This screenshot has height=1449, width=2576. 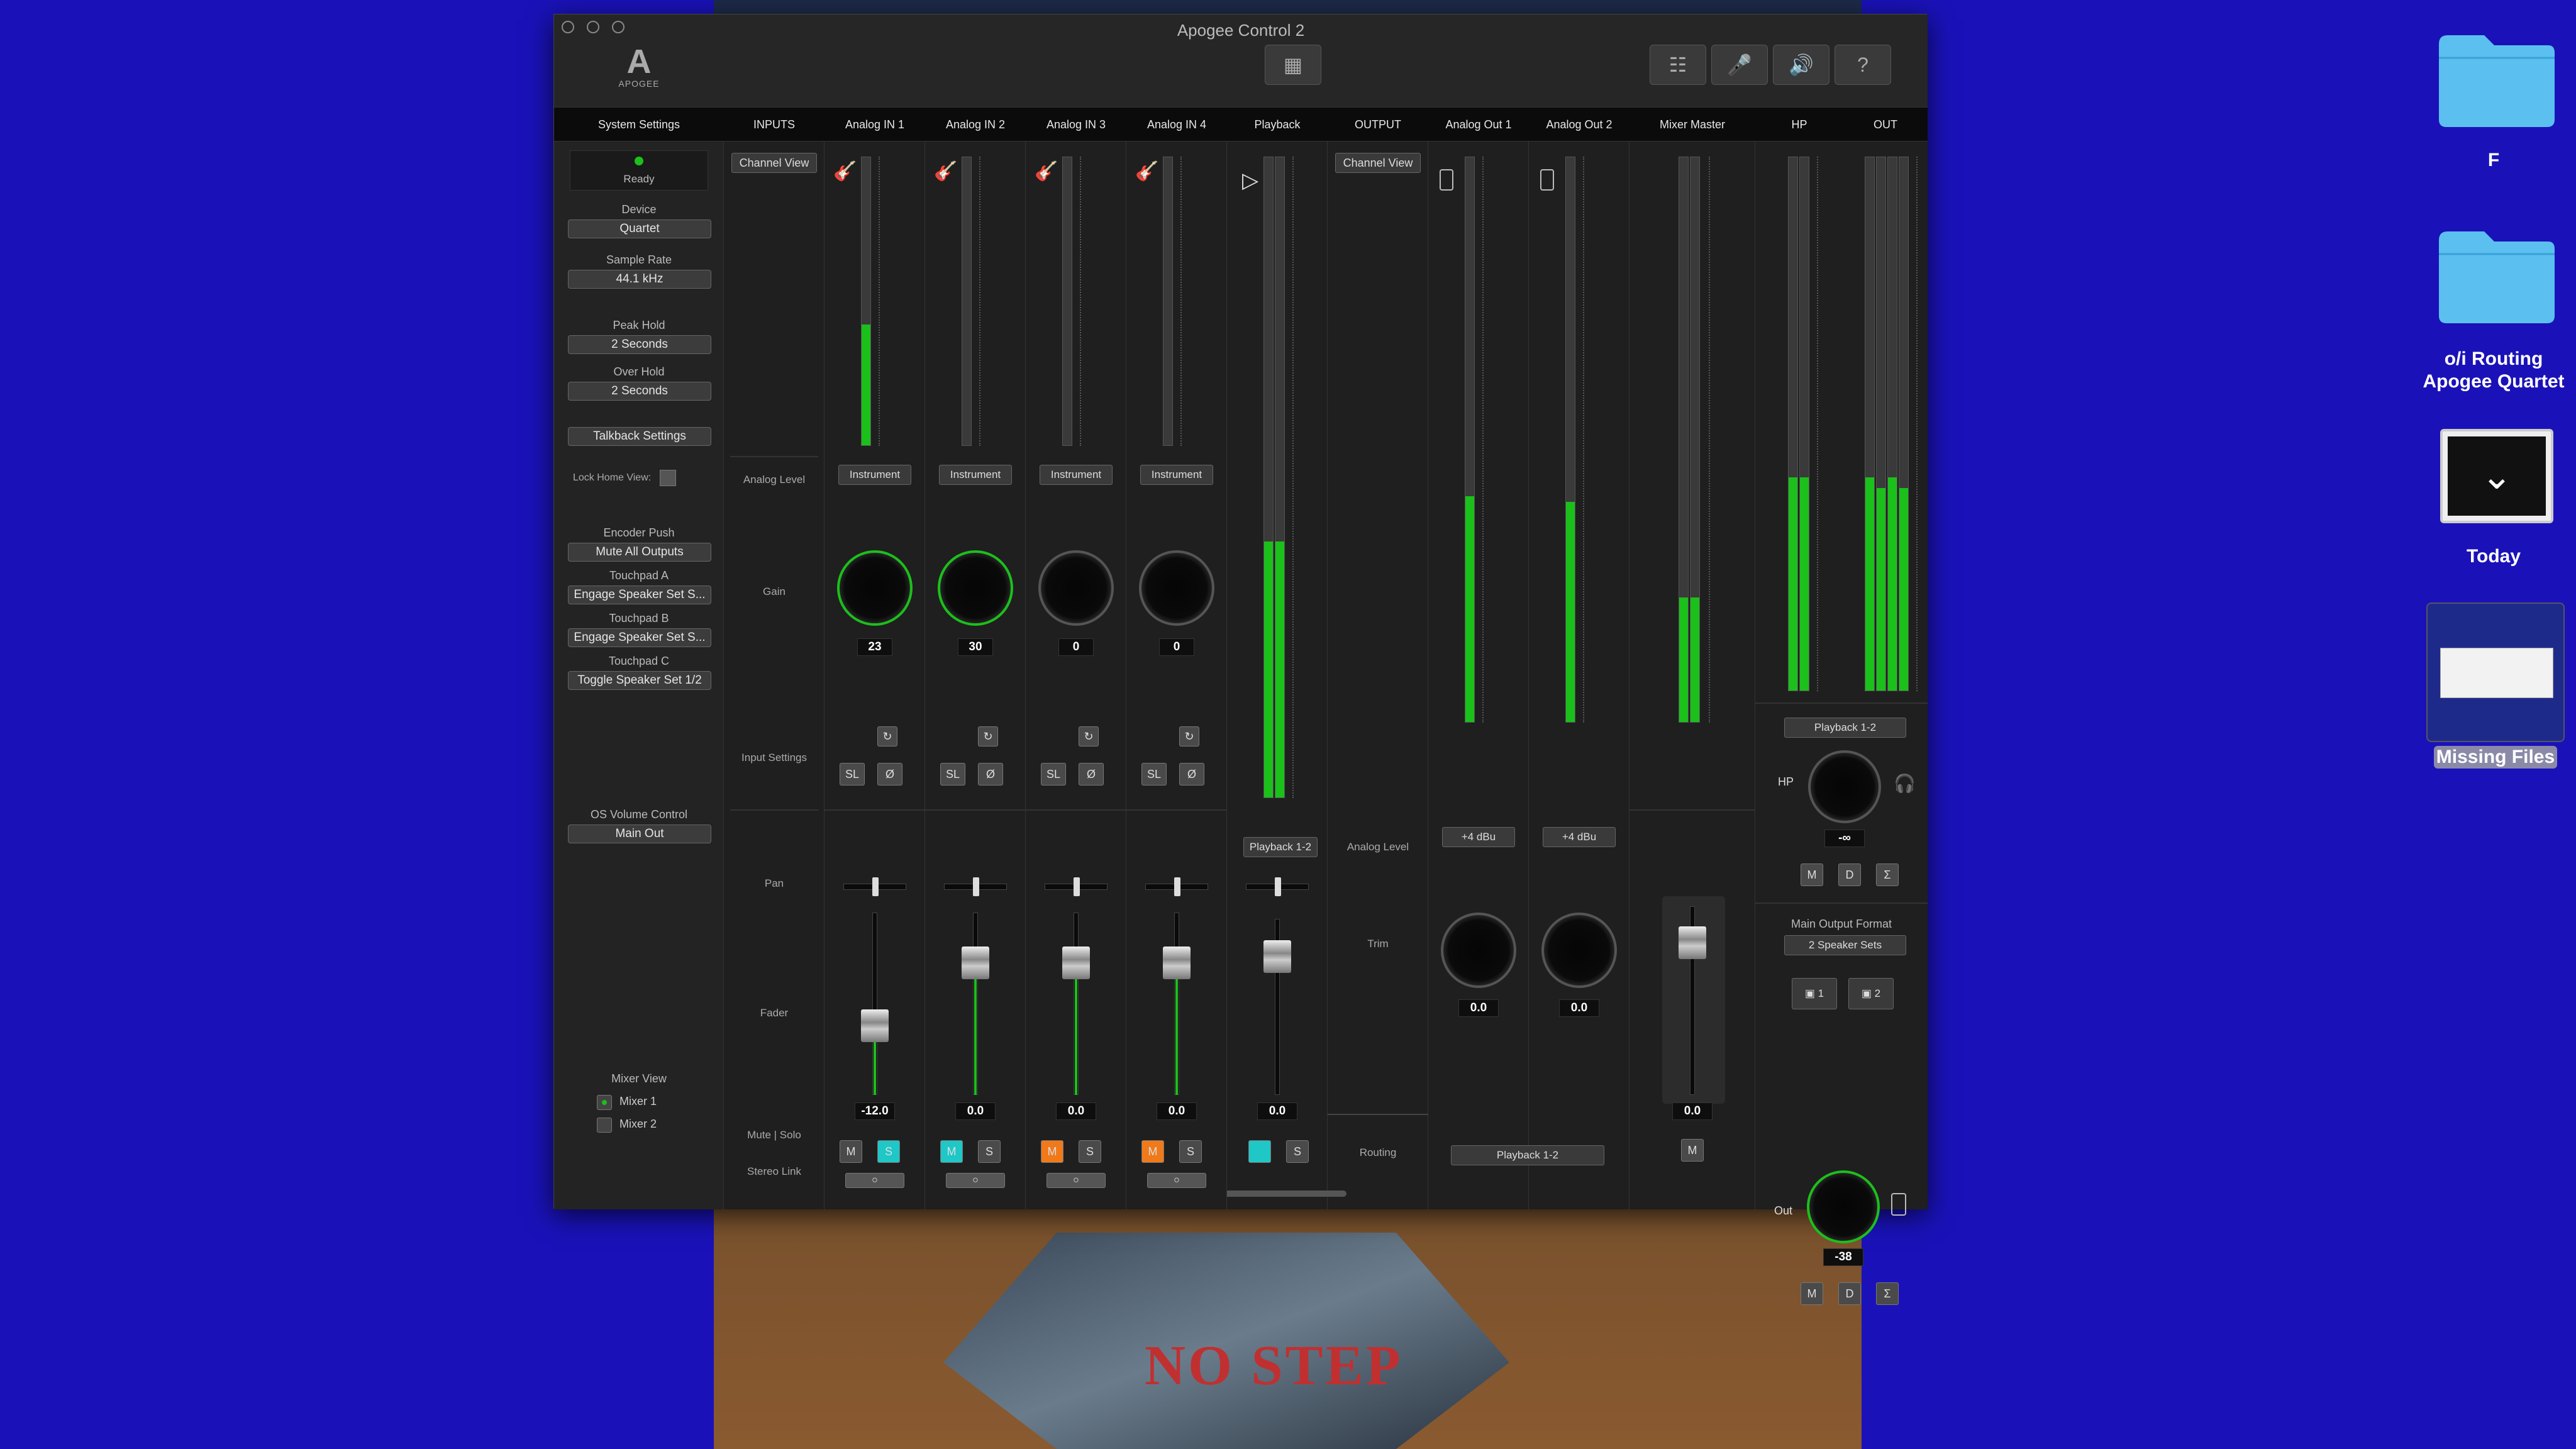 I want to click on inputs-channel-view-button: Channel View, so click(x=774, y=163).